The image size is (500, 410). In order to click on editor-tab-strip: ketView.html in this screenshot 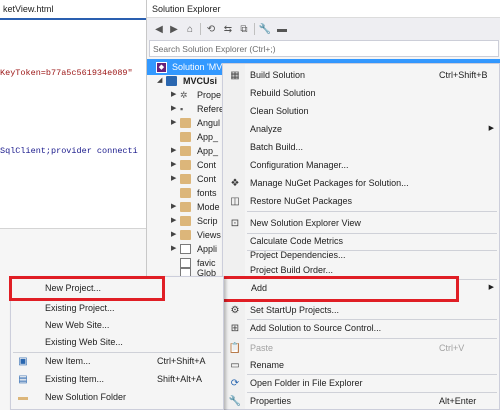, I will do `click(73, 10)`.